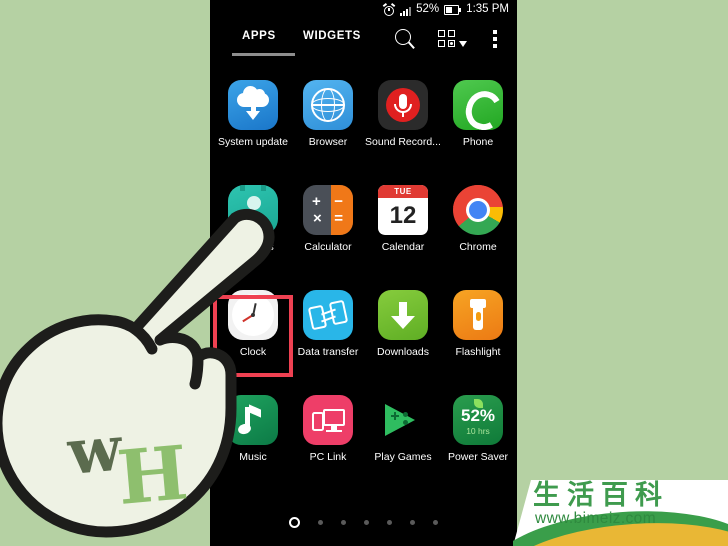 Image resolution: width=728 pixels, height=546 pixels. What do you see at coordinates (478, 352) in the screenshot?
I see `app-label: Flashlight` at bounding box center [478, 352].